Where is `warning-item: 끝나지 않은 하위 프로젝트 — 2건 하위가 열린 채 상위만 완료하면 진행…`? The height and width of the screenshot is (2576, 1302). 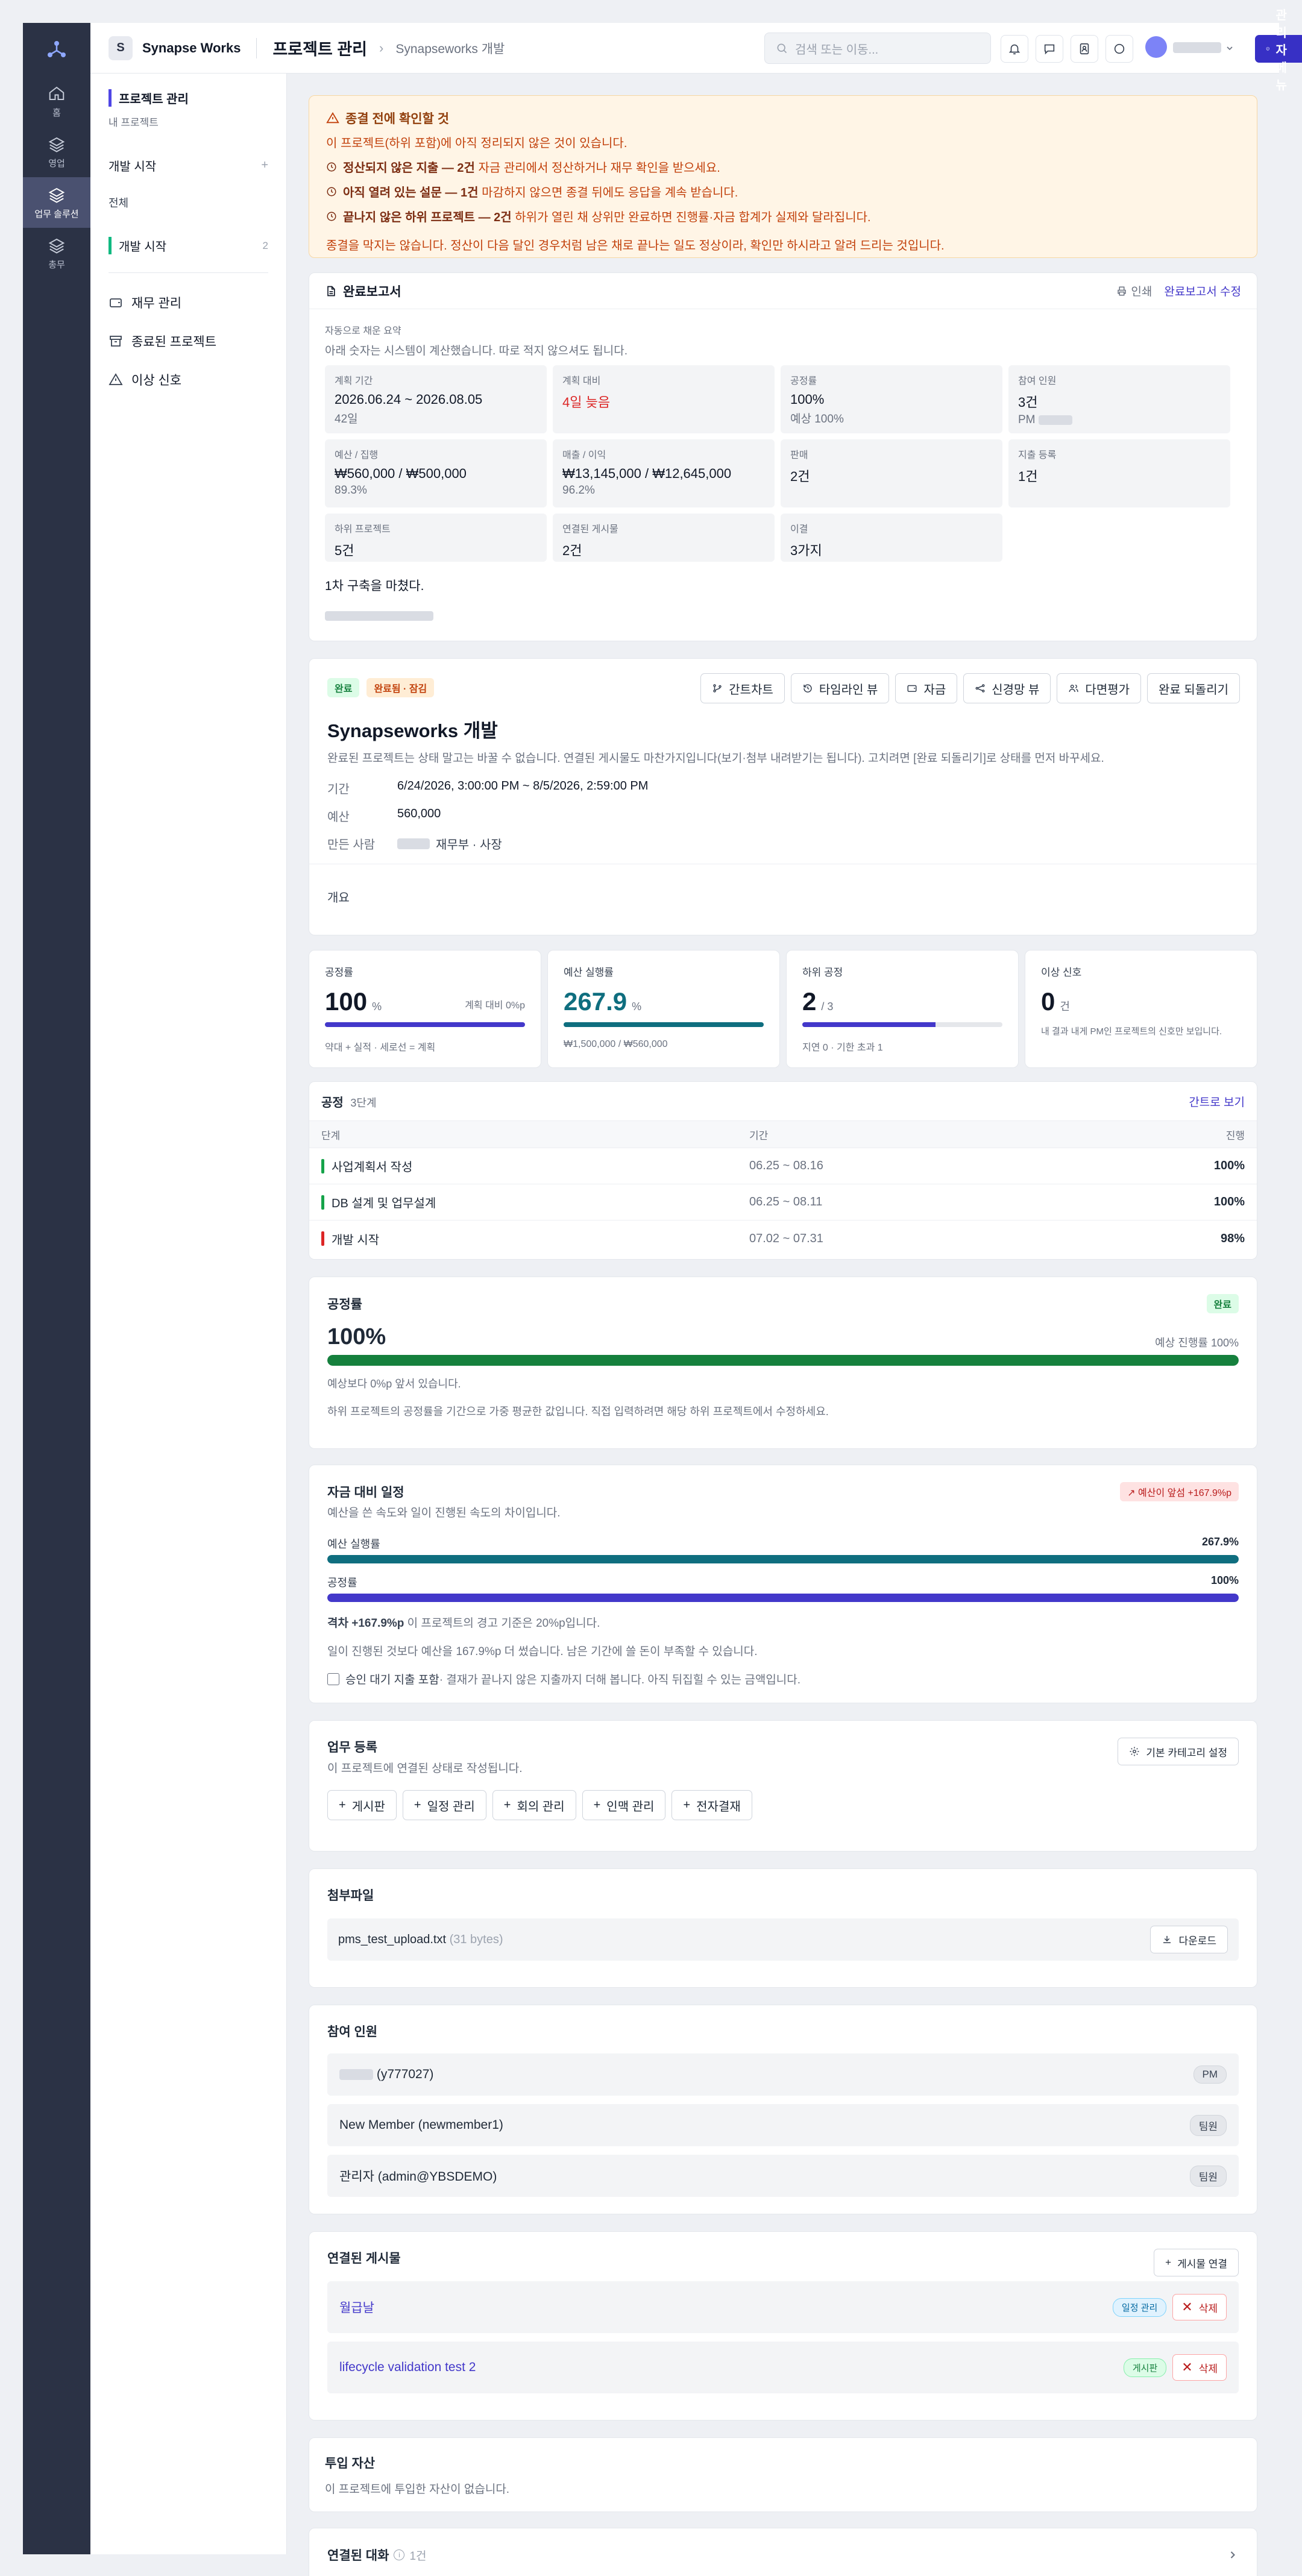 warning-item: 끝나지 않은 하위 프로젝트 — 2건 하위가 열린 채 상위만 완료하면 진행… is located at coordinates (783, 216).